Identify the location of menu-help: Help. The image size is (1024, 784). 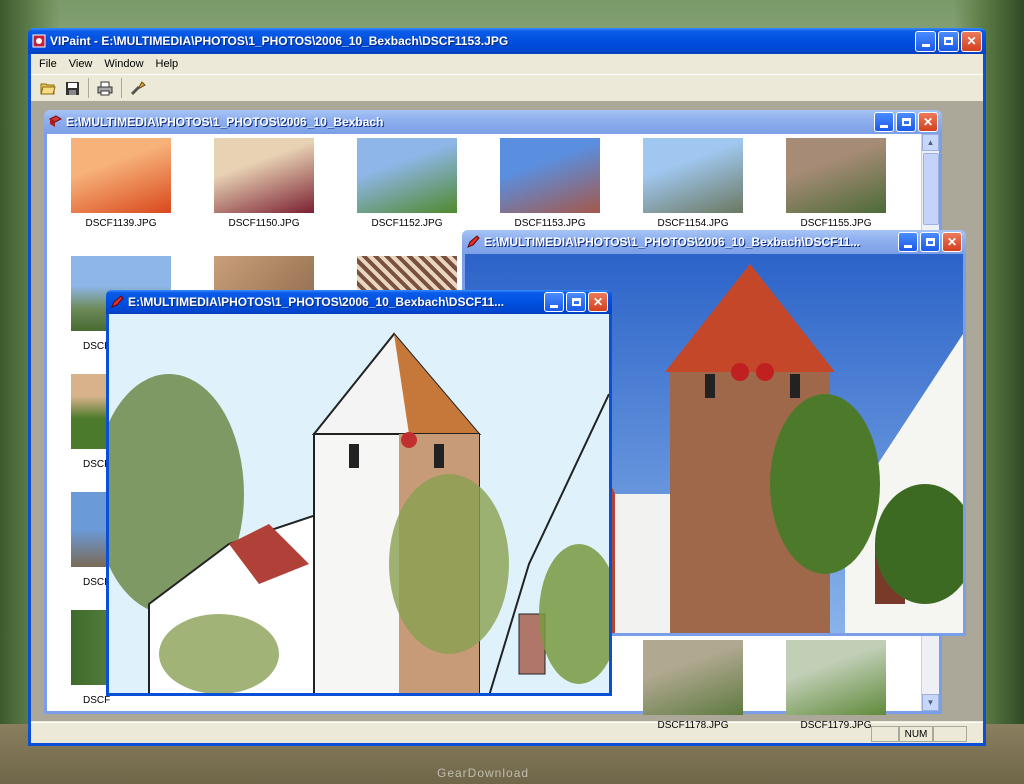
(167, 64).